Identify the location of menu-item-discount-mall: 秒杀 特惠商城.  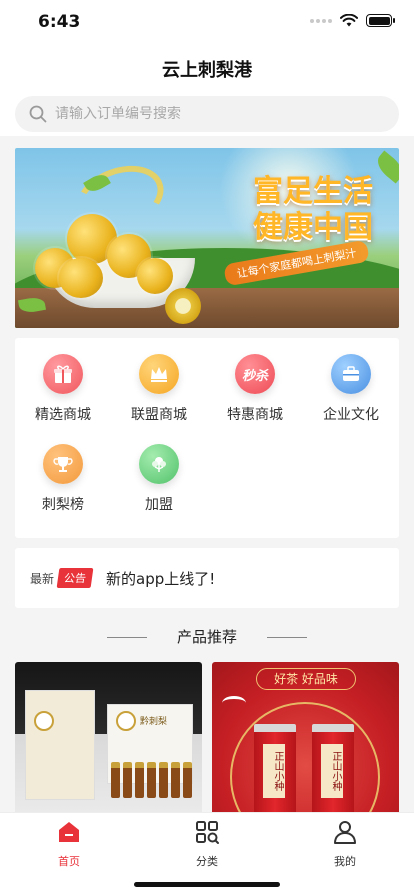
(255, 389).